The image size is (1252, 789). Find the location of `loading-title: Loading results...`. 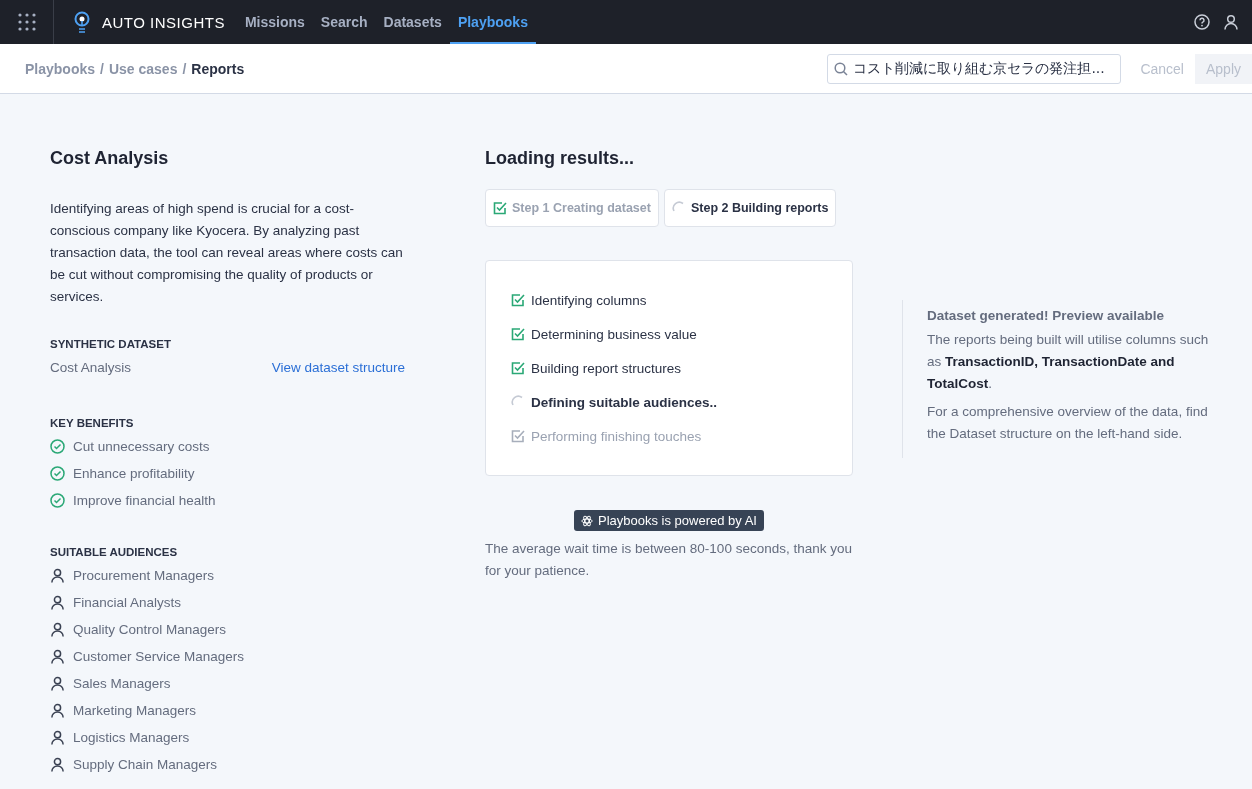

loading-title: Loading results... is located at coordinates (560, 158).